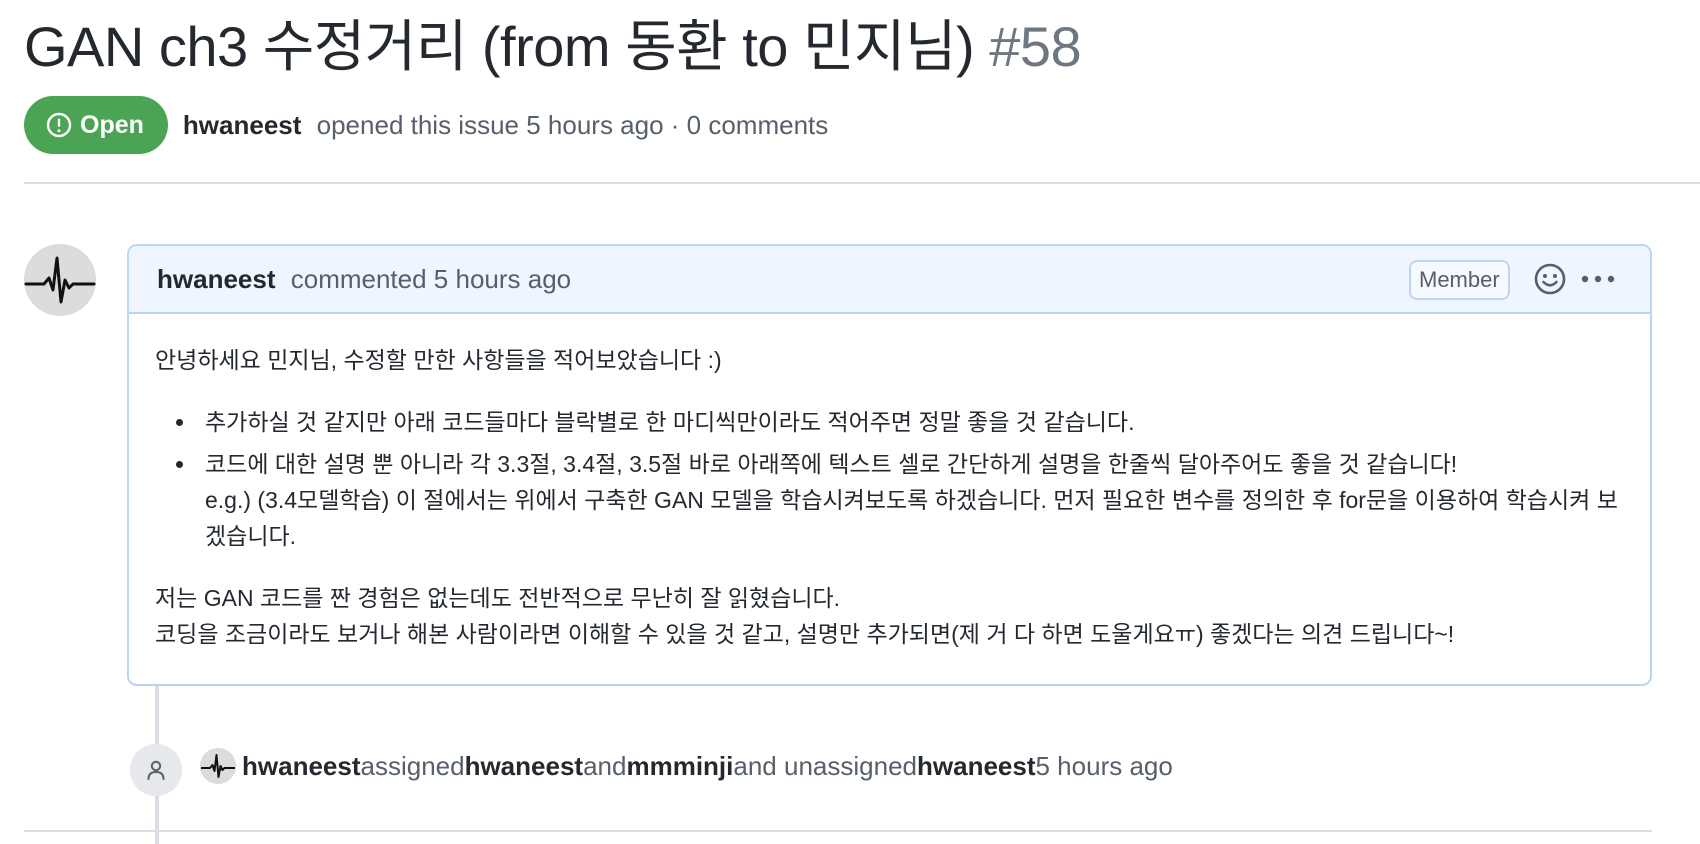 The height and width of the screenshot is (844, 1700). I want to click on comment-intro: 안녕하세요 민지님, 수정할 만한 사항들을 적어보았습니다 :), so click(438, 360).